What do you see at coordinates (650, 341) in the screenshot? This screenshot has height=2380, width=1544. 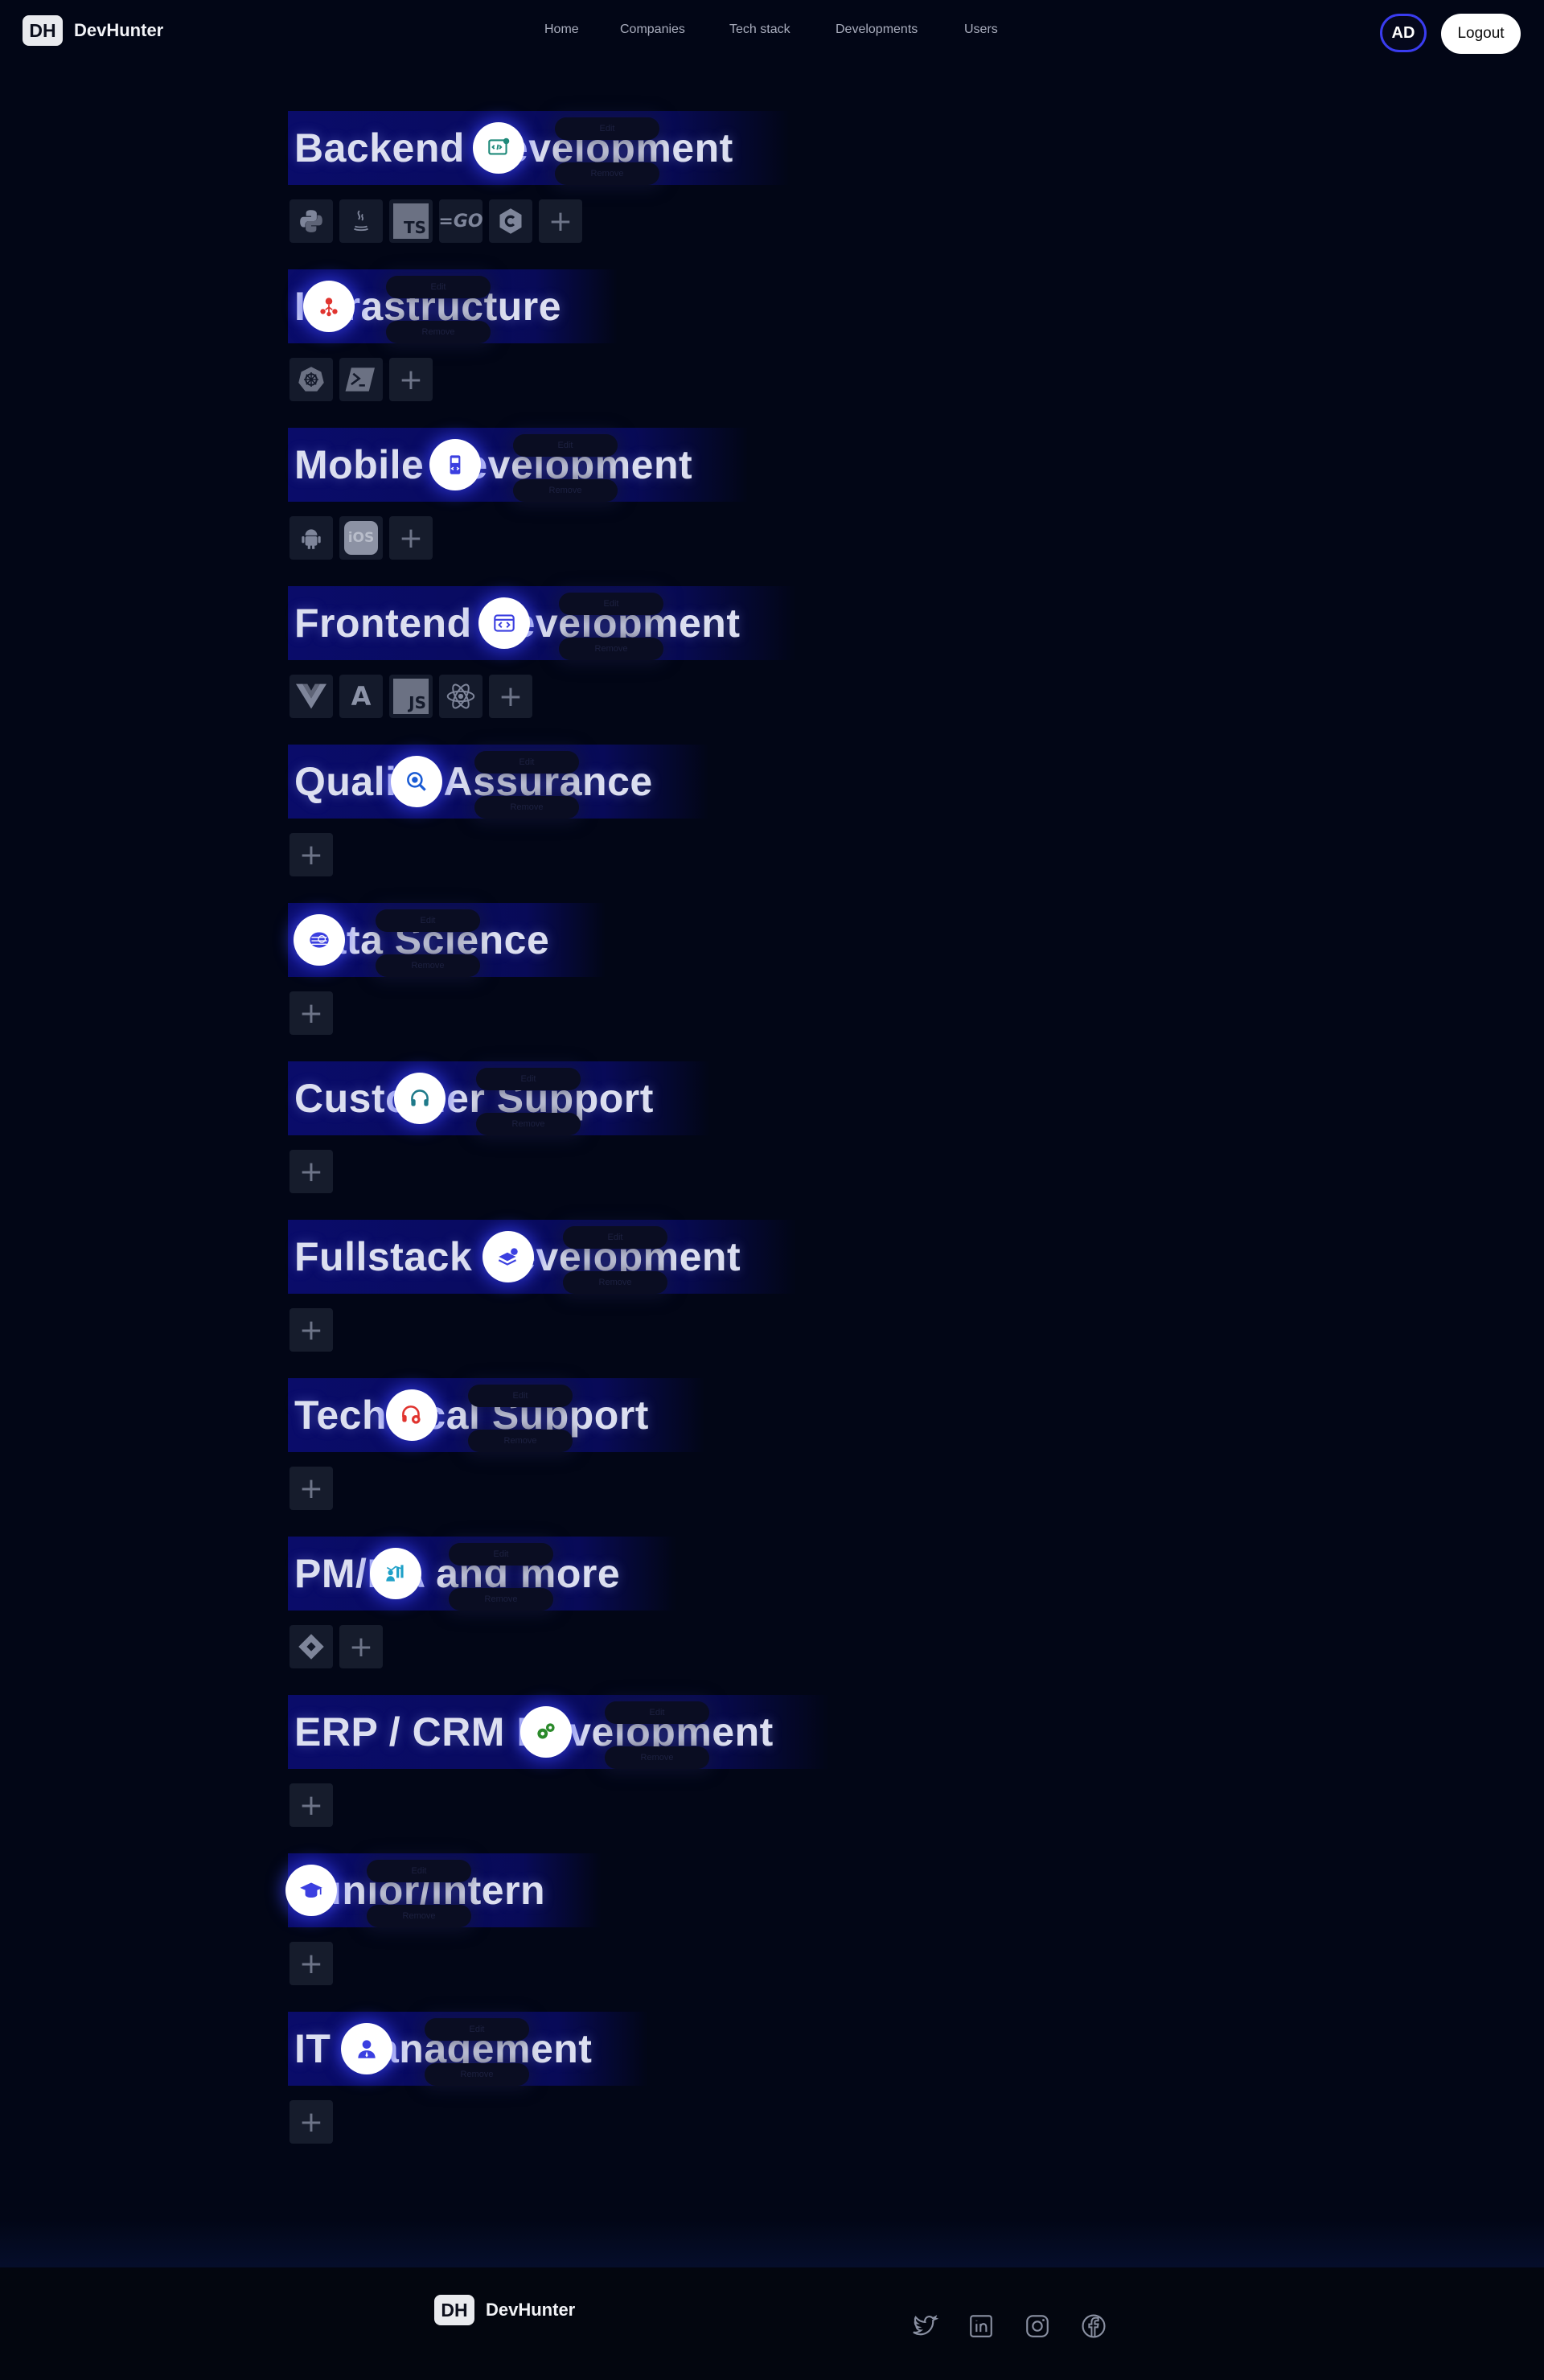 I see `development-card: Infrastructure Edit Remove +` at bounding box center [650, 341].